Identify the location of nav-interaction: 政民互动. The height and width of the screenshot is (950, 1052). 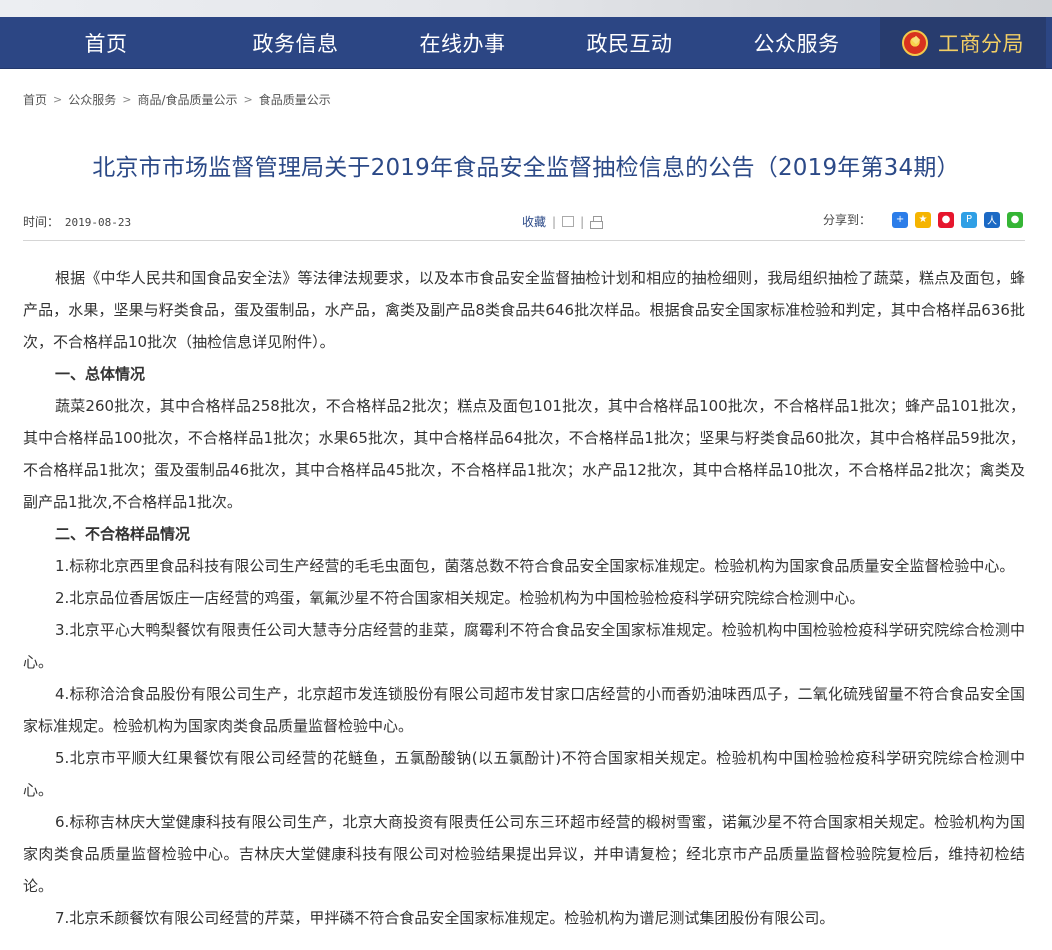
(629, 42).